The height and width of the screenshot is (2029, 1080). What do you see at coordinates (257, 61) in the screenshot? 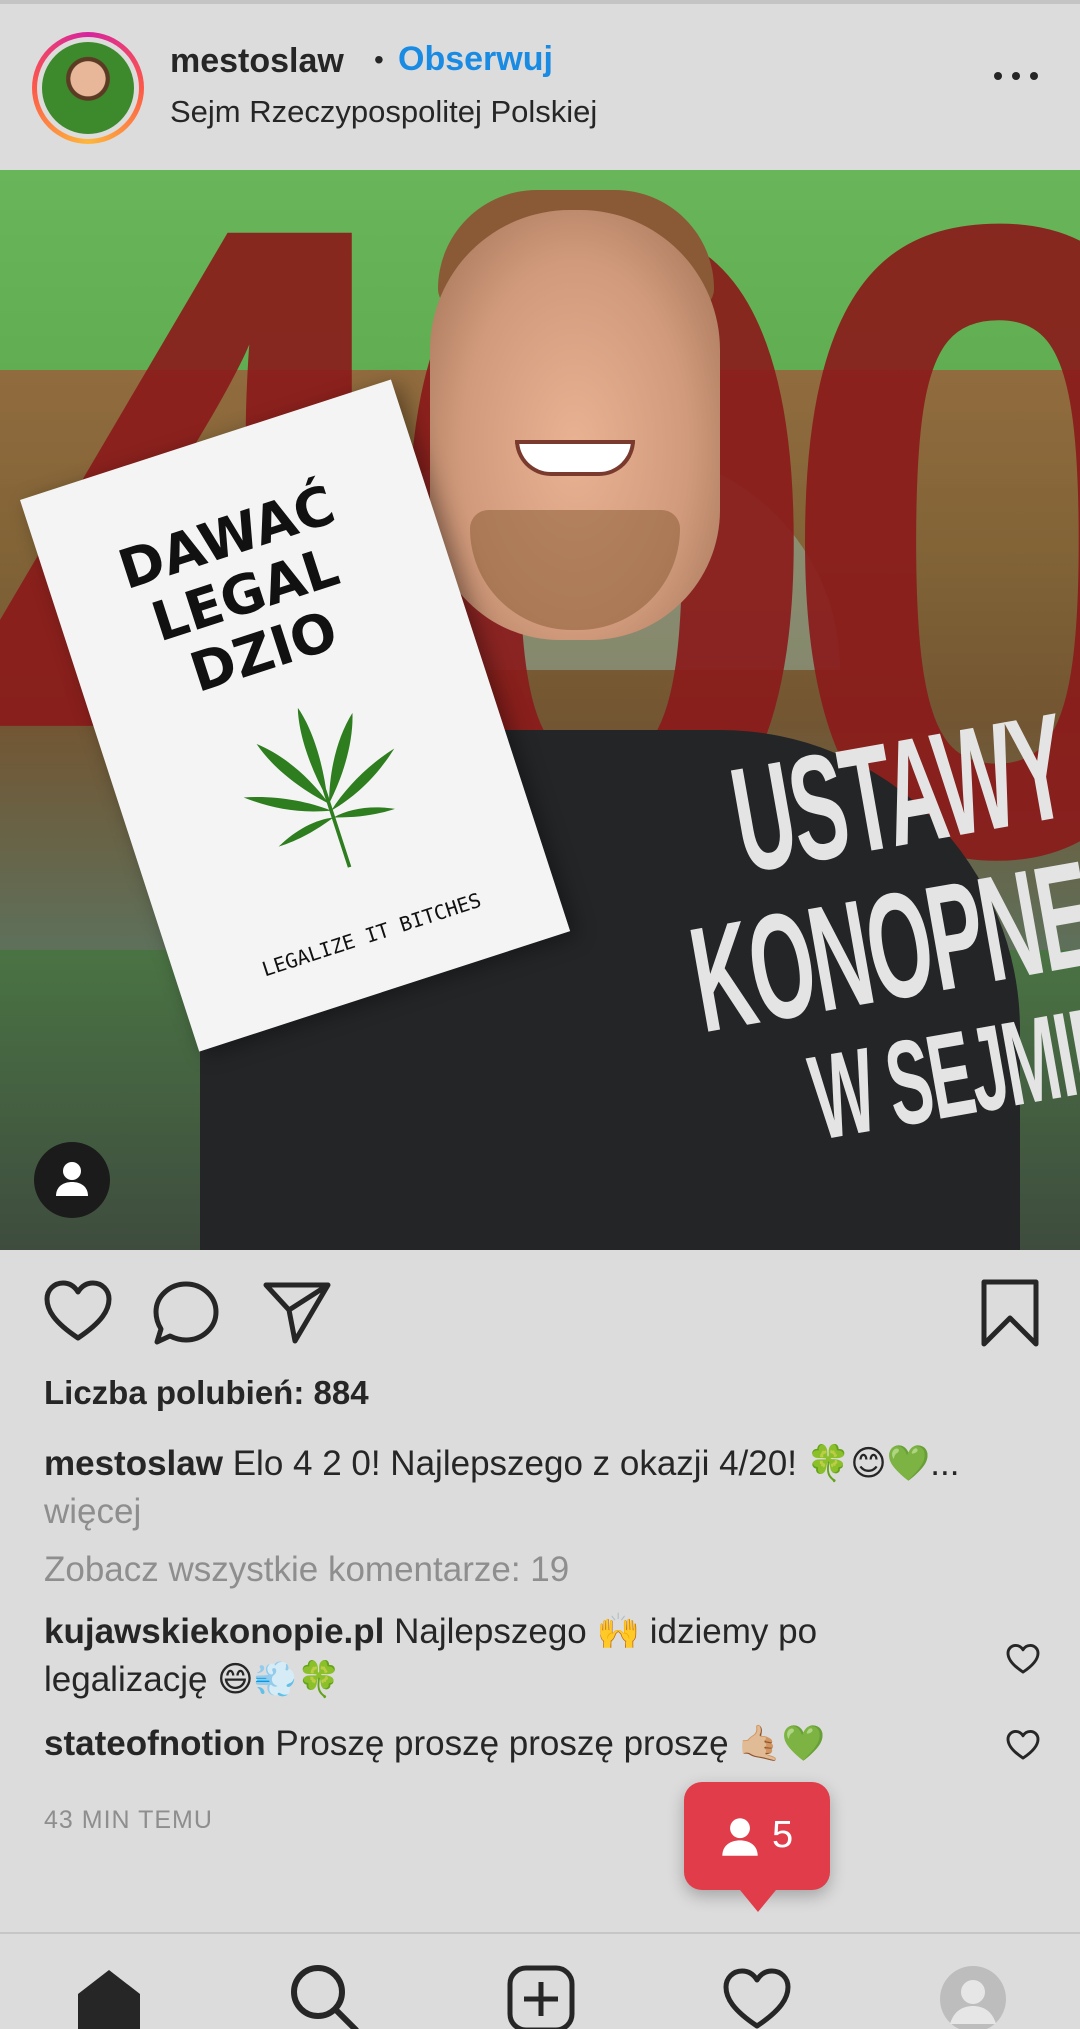
I see `post-username: mestoslaw` at bounding box center [257, 61].